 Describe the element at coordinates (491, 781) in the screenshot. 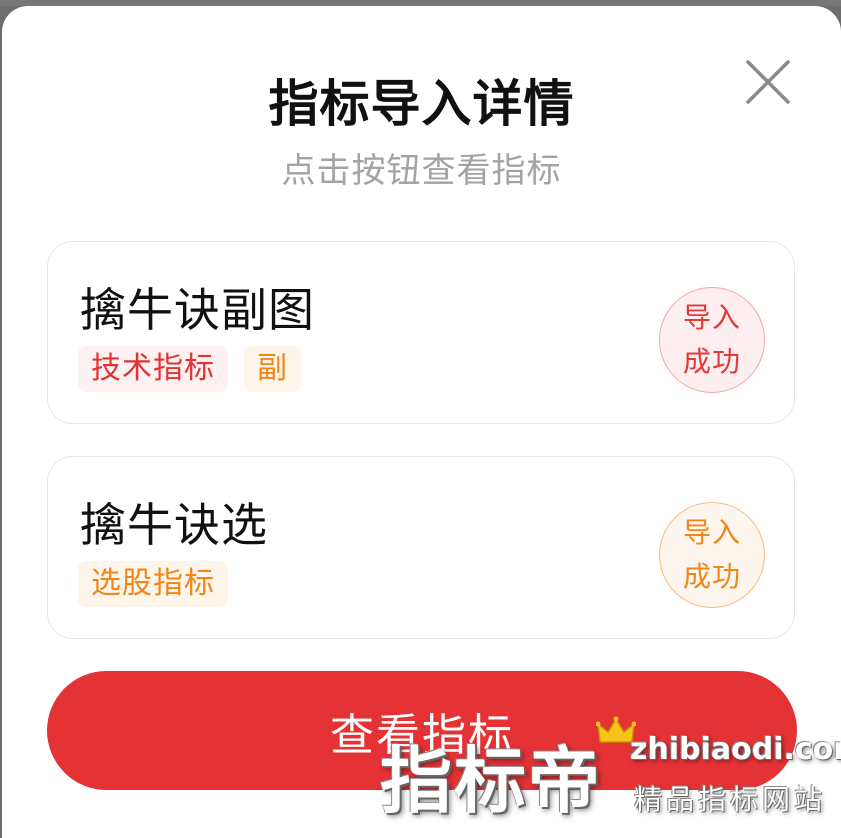

I see `watermark-brand: 指标帝` at that location.